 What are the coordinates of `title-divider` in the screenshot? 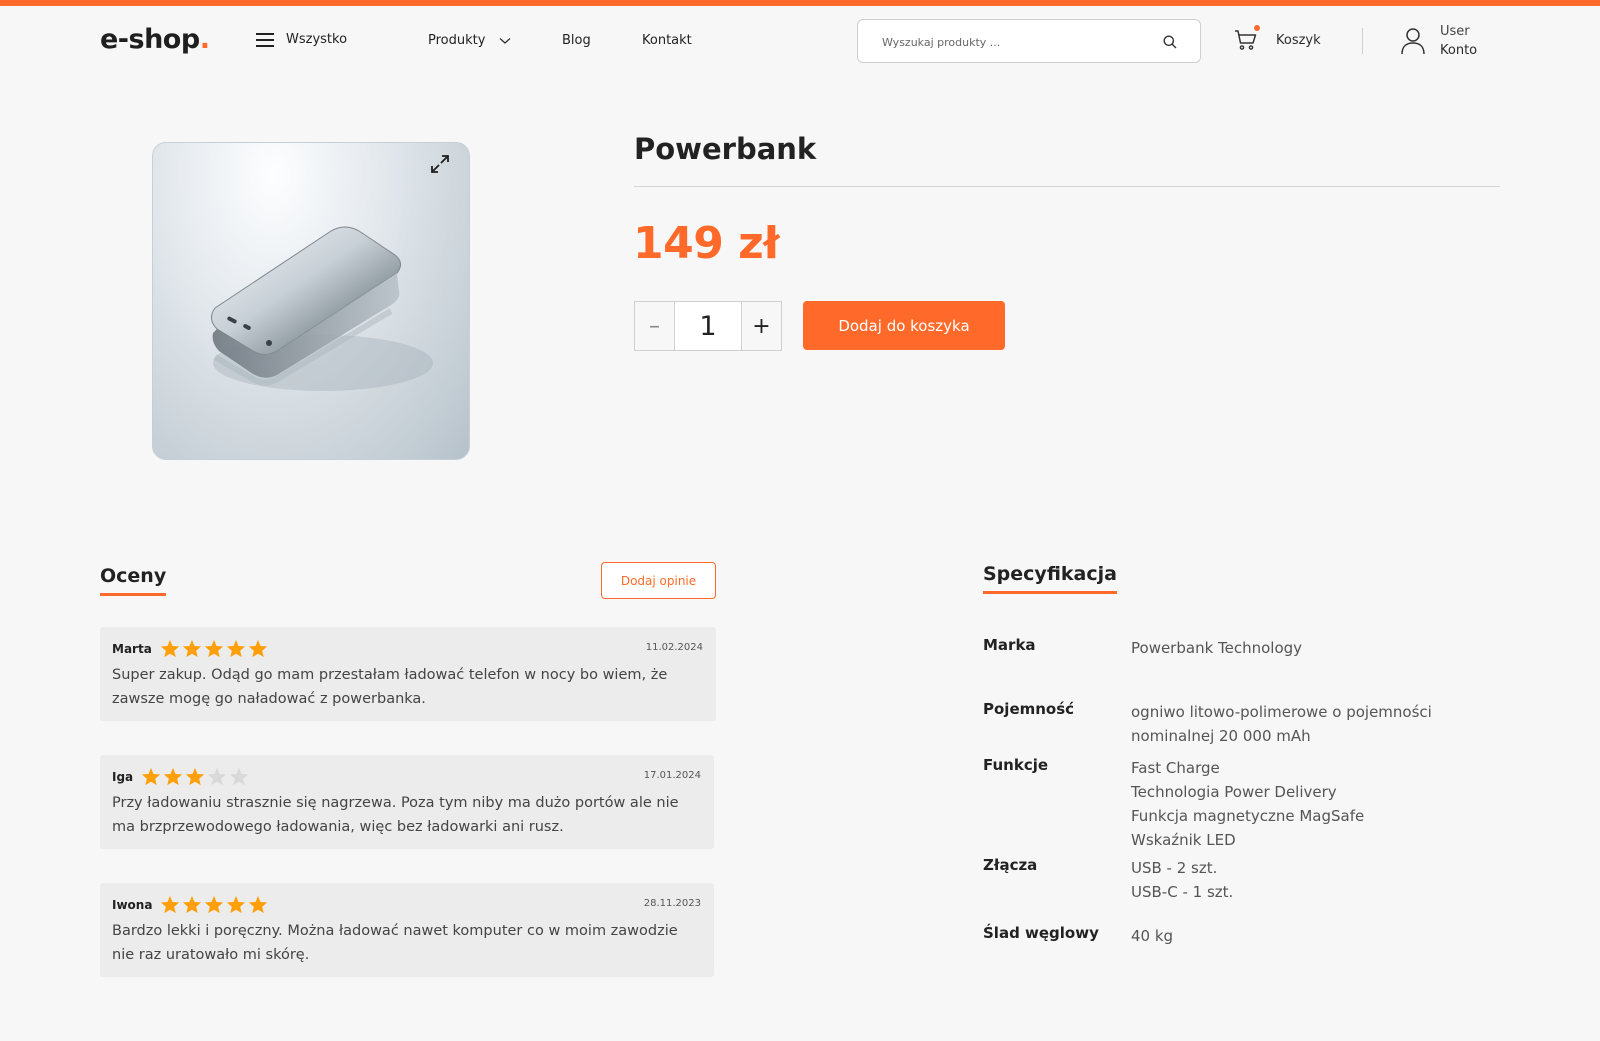 It's located at (1067, 186).